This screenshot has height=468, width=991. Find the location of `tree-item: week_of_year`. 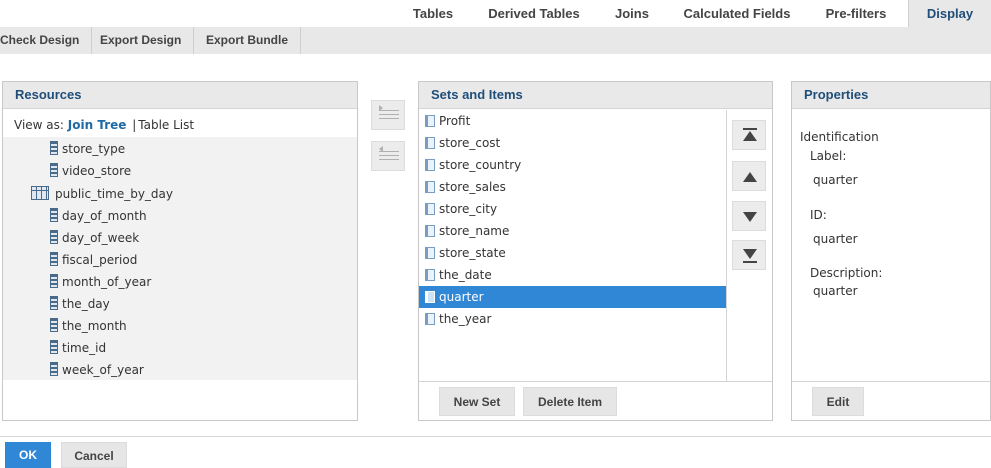

tree-item: week_of_year is located at coordinates (97, 370).